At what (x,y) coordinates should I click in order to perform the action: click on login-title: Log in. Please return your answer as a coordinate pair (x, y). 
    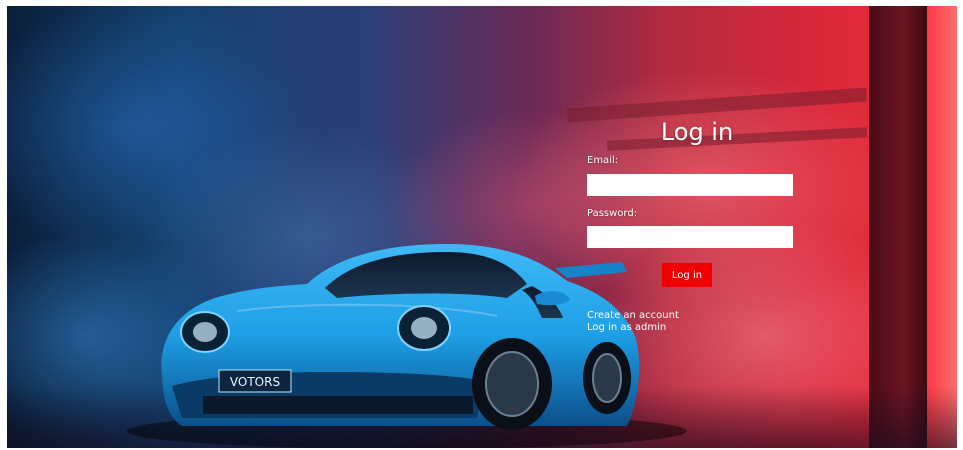
    Looking at the image, I should click on (697, 132).